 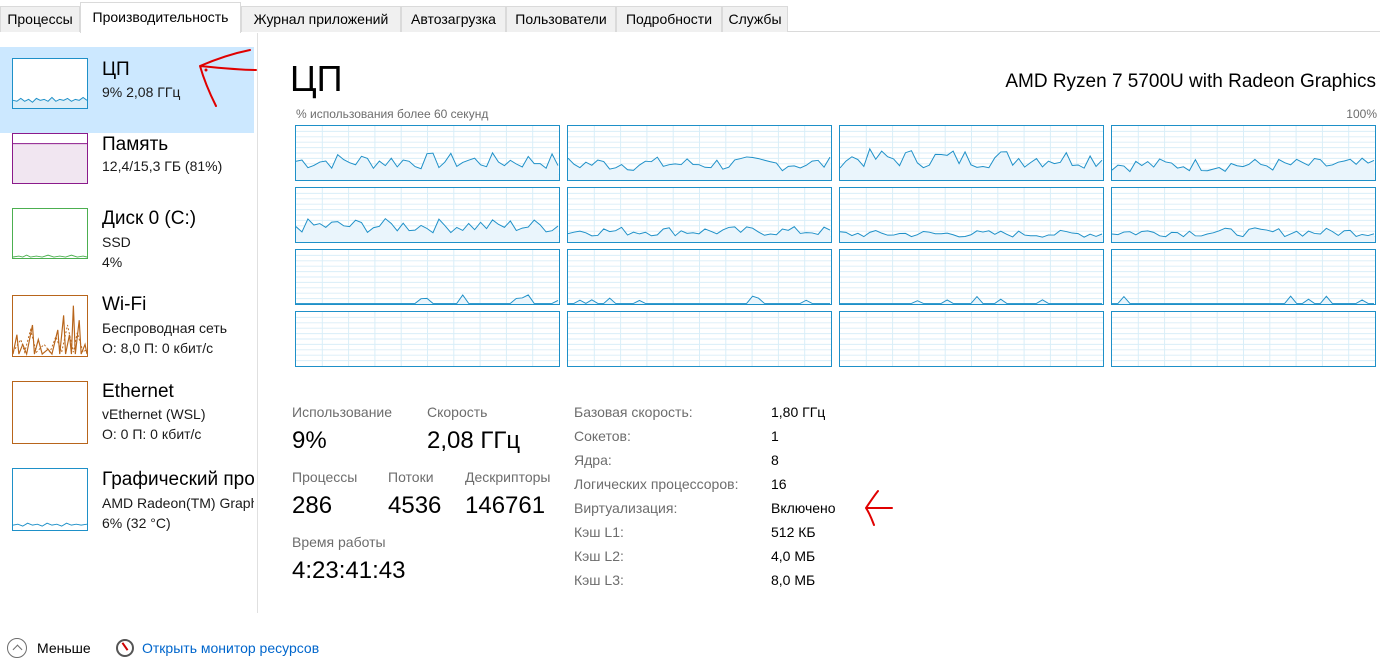 What do you see at coordinates (349, 570) in the screenshot?
I see `uptime-value: 4:23:41:43` at bounding box center [349, 570].